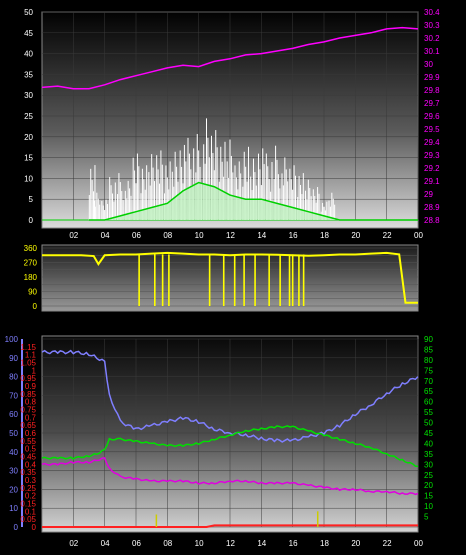 This screenshot has width=466, height=555. I want to click on barometer-ytick: 29.8, so click(432, 90).